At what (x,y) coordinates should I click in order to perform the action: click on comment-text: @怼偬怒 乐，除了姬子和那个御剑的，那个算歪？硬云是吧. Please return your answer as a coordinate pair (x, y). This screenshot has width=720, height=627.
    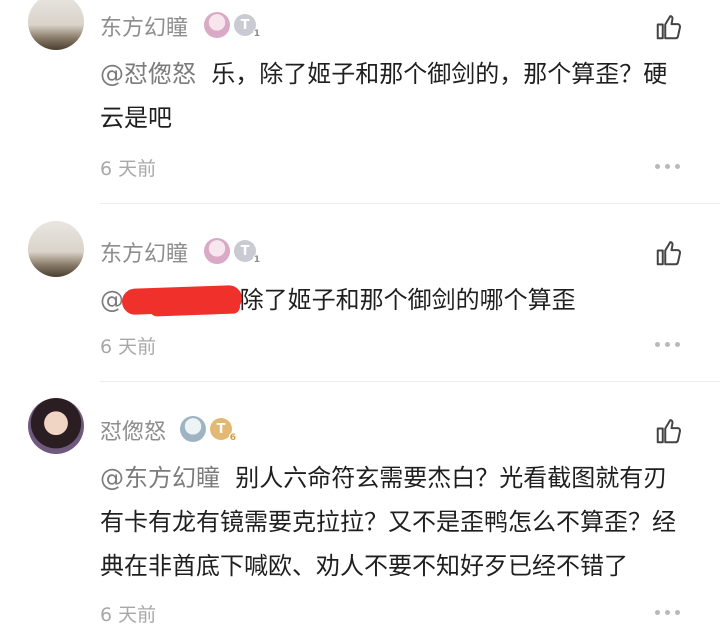
    Looking at the image, I should click on (395, 96).